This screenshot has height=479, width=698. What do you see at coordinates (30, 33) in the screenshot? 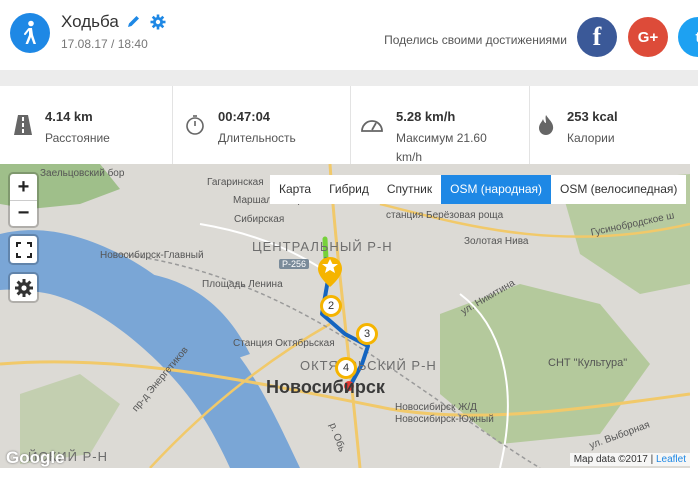
I see `walking-person-icon` at bounding box center [30, 33].